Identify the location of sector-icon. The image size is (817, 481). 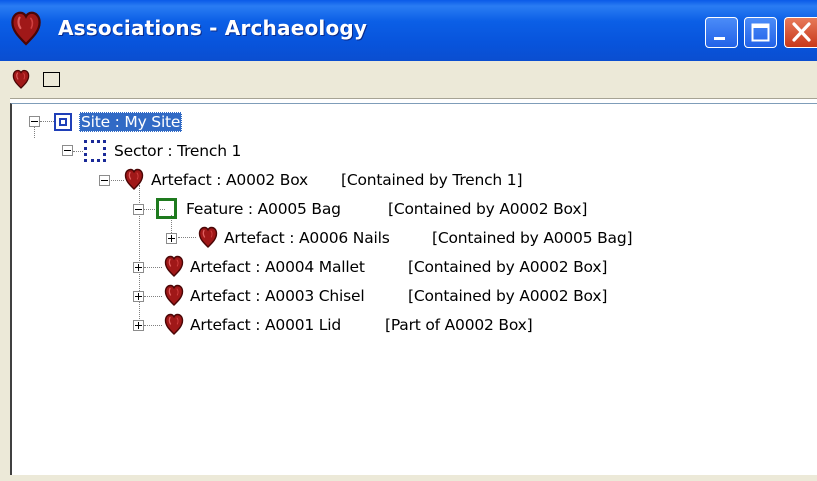
(95, 151).